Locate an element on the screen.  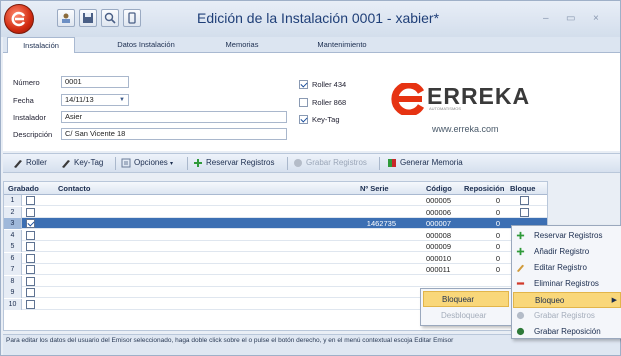
anadir-registro-menu-item: Añadir Registro is located at coordinates (566, 252).